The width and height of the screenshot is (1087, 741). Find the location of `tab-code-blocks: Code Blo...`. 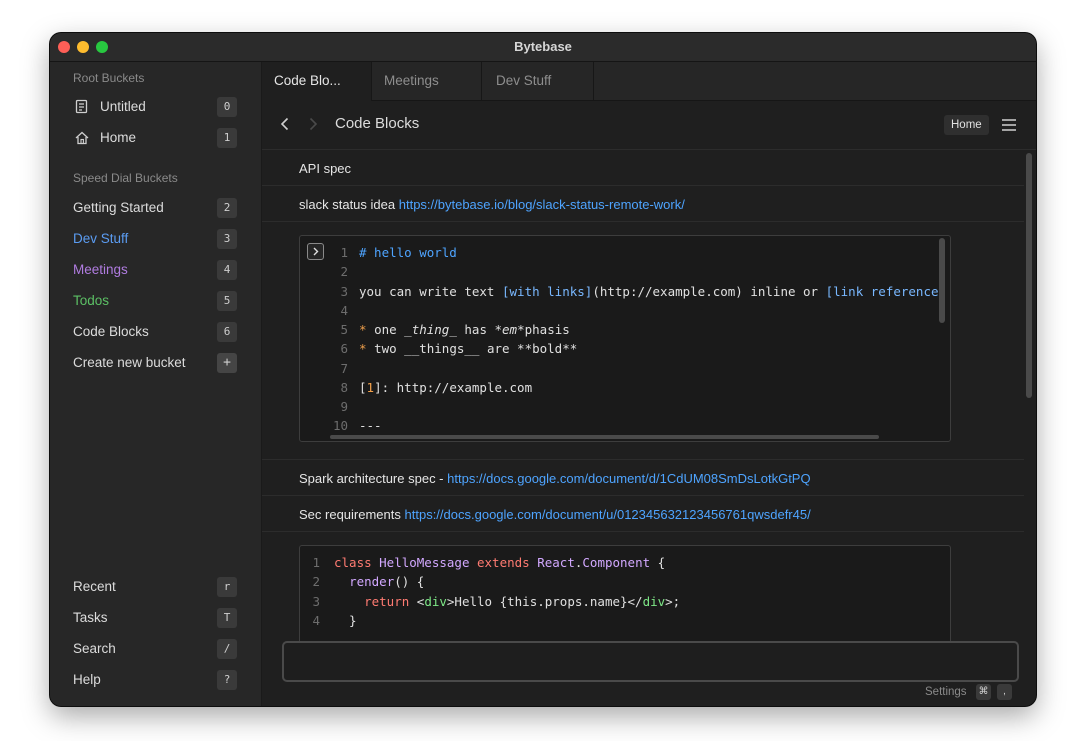

tab-code-blocks: Code Blo... is located at coordinates (317, 81).